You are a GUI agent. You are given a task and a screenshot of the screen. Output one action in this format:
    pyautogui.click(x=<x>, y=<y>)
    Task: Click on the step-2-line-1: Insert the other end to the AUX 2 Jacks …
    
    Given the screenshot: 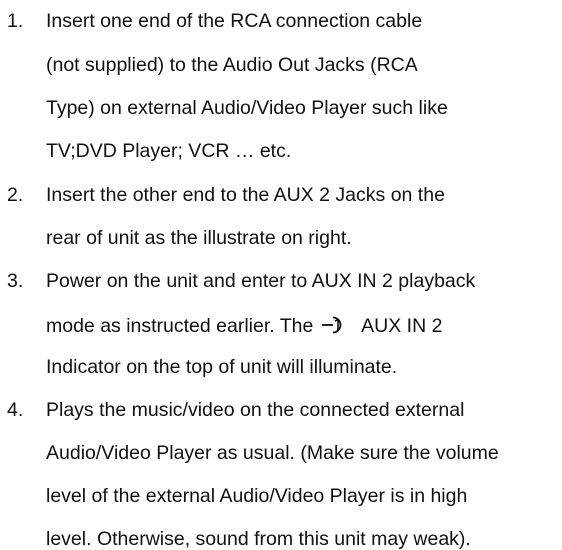 What is the action you would take?
    pyautogui.click(x=245, y=195)
    